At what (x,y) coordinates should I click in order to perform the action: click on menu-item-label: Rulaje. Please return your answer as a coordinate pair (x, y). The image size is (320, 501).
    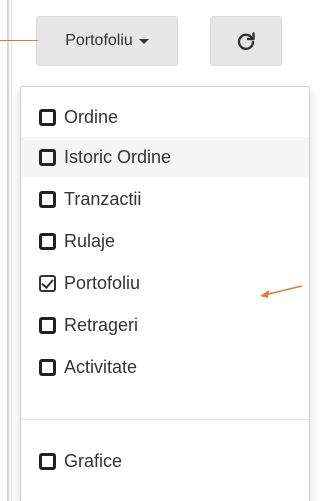
    Looking at the image, I should click on (90, 240).